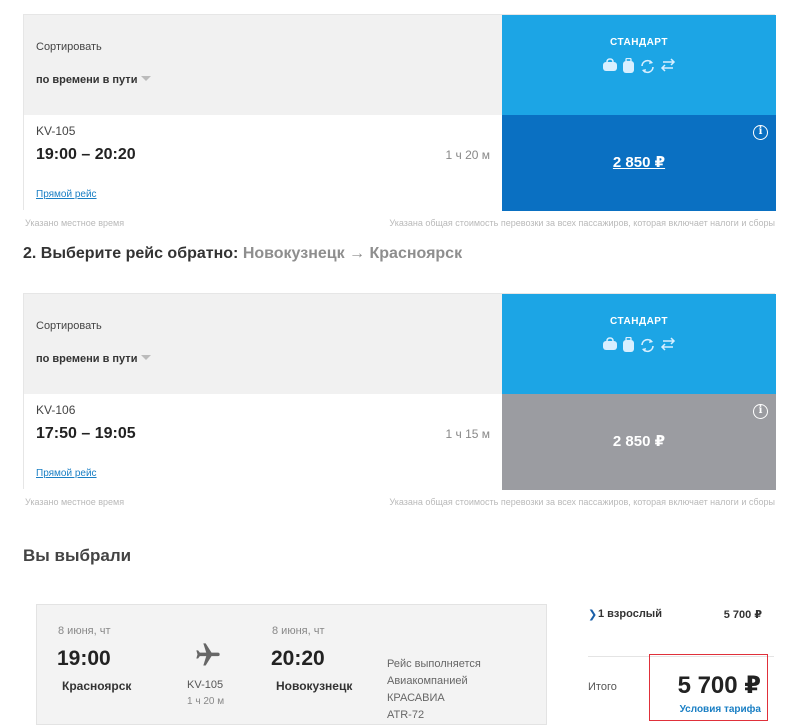 The width and height of the screenshot is (800, 725). I want to click on total-label: Итого, so click(602, 687).